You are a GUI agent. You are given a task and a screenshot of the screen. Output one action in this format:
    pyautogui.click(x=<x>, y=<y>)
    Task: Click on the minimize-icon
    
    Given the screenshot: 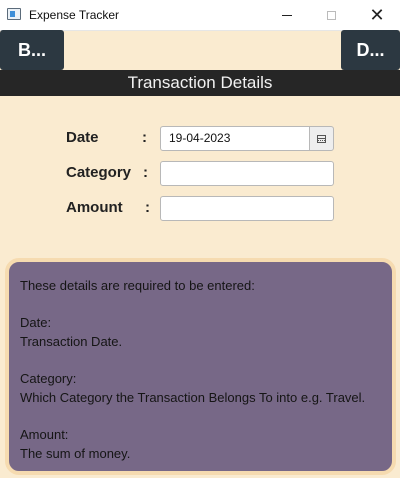 What is the action you would take?
    pyautogui.click(x=287, y=15)
    